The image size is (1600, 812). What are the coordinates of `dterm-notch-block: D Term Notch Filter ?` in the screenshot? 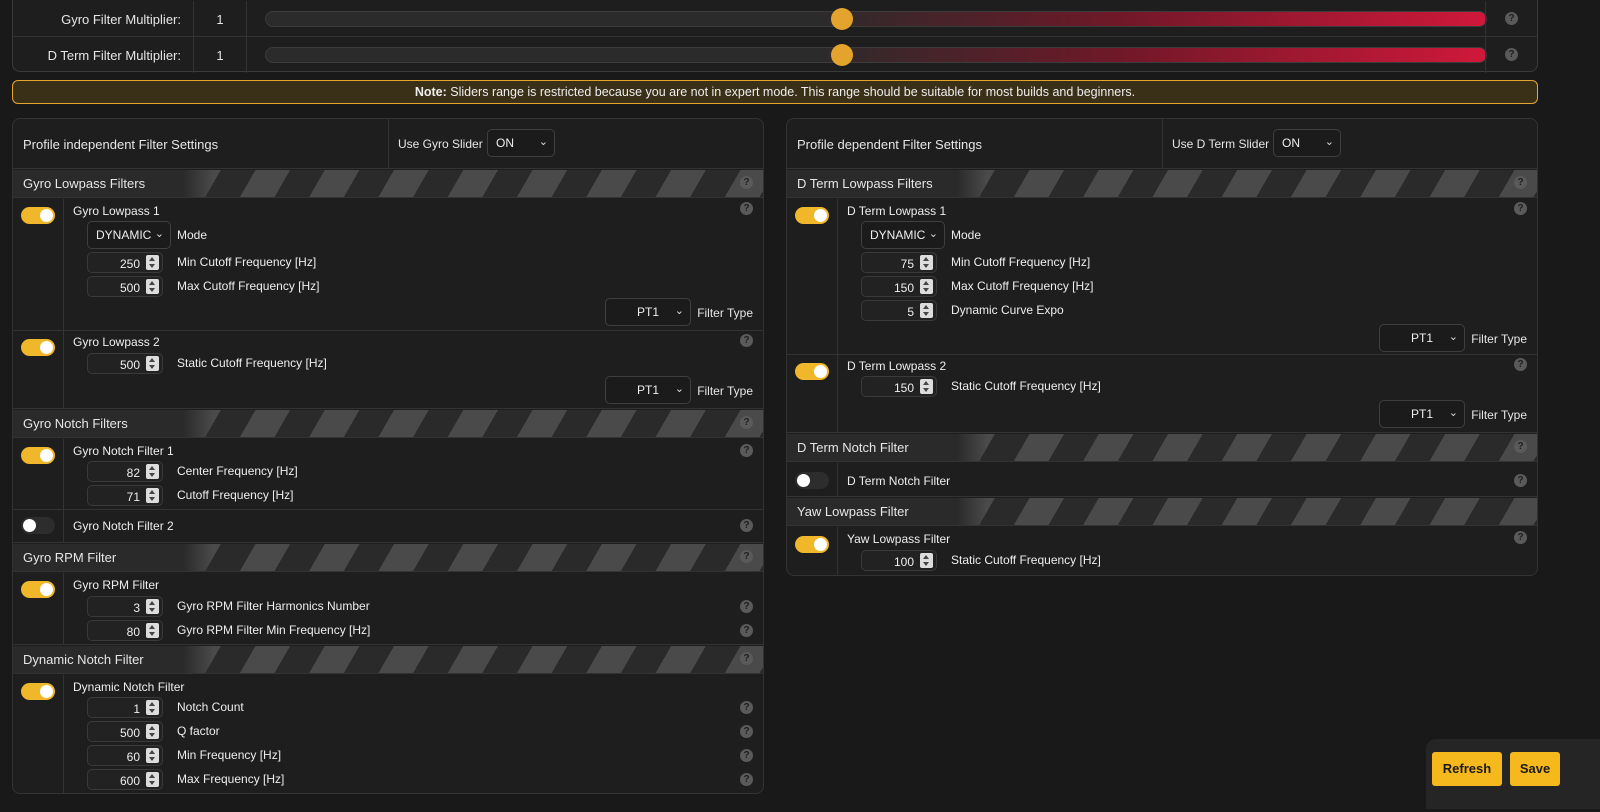 It's located at (1162, 480).